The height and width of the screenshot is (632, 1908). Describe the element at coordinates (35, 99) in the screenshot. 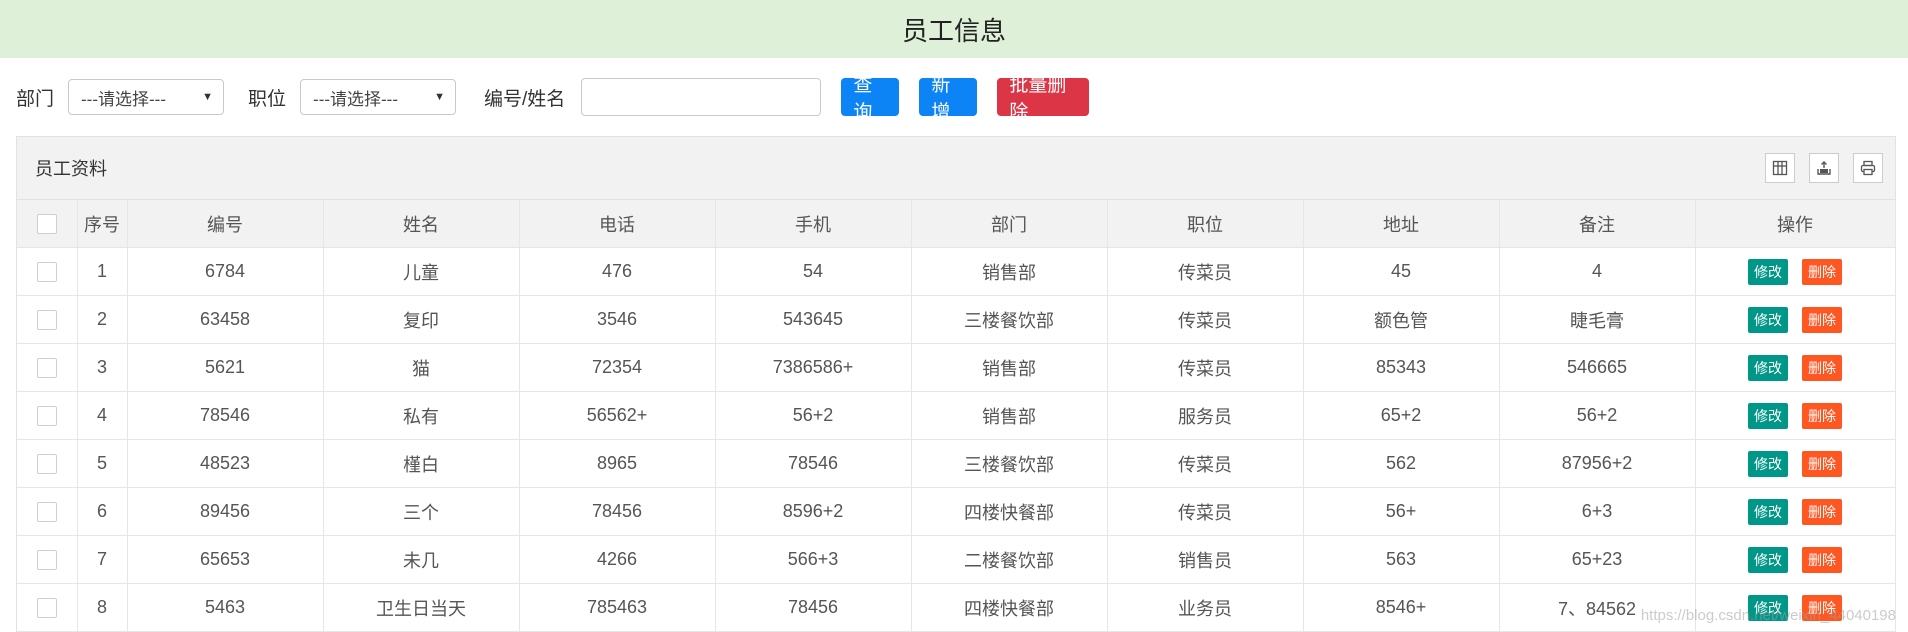

I see `dept-label: 部门` at that location.